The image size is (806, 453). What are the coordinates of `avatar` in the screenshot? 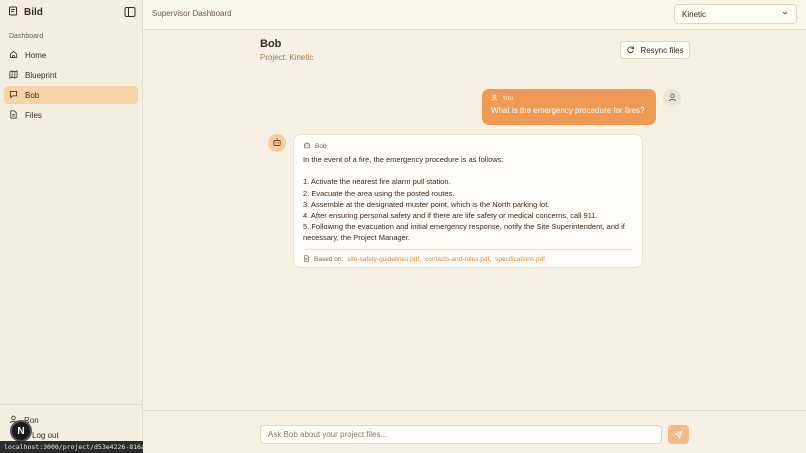 It's located at (672, 98).